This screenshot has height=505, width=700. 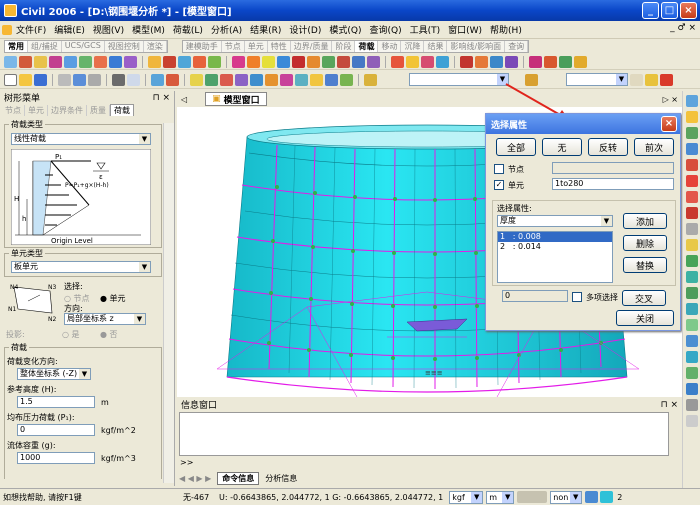 I want to click on zoom-all-icon, so click(x=691, y=133).